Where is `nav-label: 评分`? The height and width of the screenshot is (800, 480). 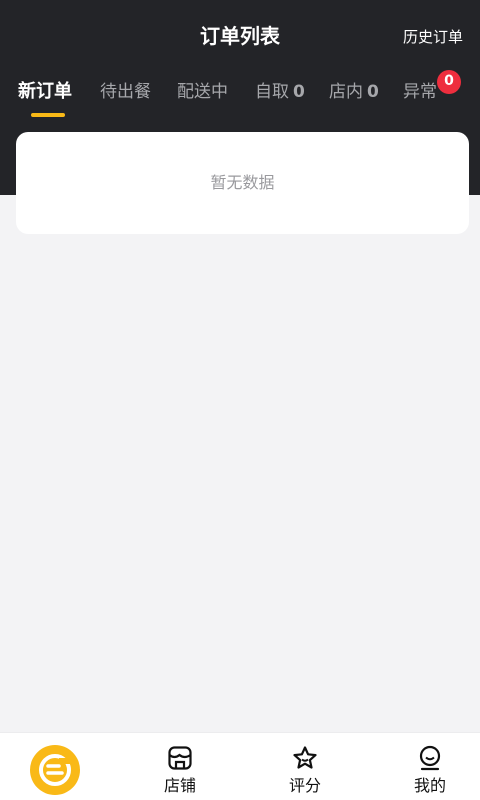 nav-label: 评分 is located at coordinates (304, 785).